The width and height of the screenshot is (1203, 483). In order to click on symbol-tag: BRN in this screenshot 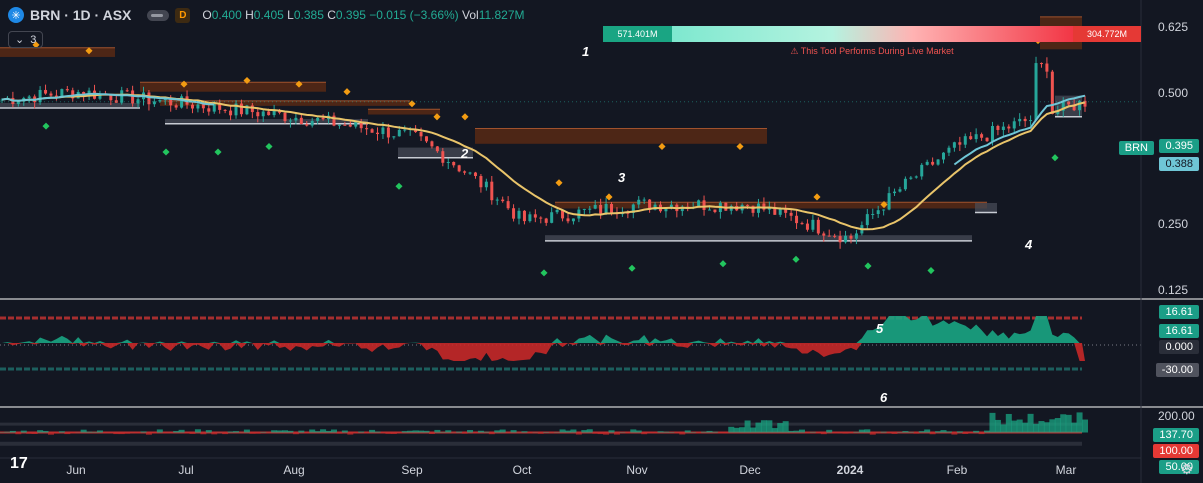, I will do `click(1136, 148)`.